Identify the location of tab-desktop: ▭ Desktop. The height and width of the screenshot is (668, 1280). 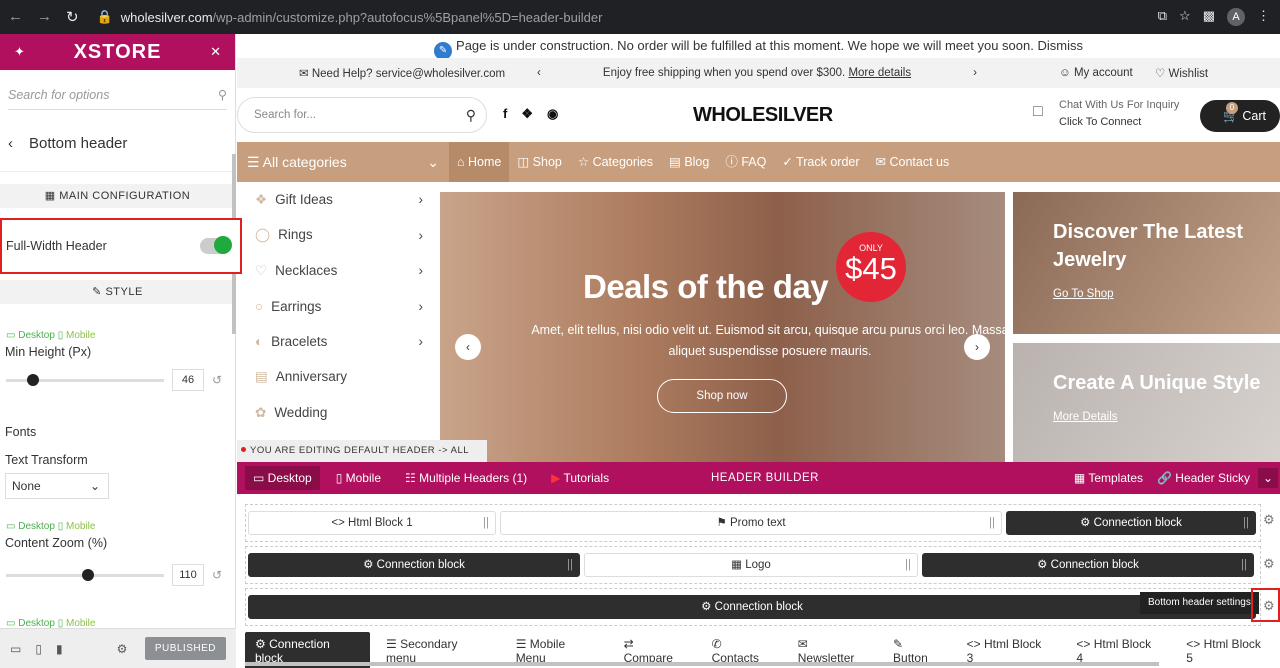
(282, 478).